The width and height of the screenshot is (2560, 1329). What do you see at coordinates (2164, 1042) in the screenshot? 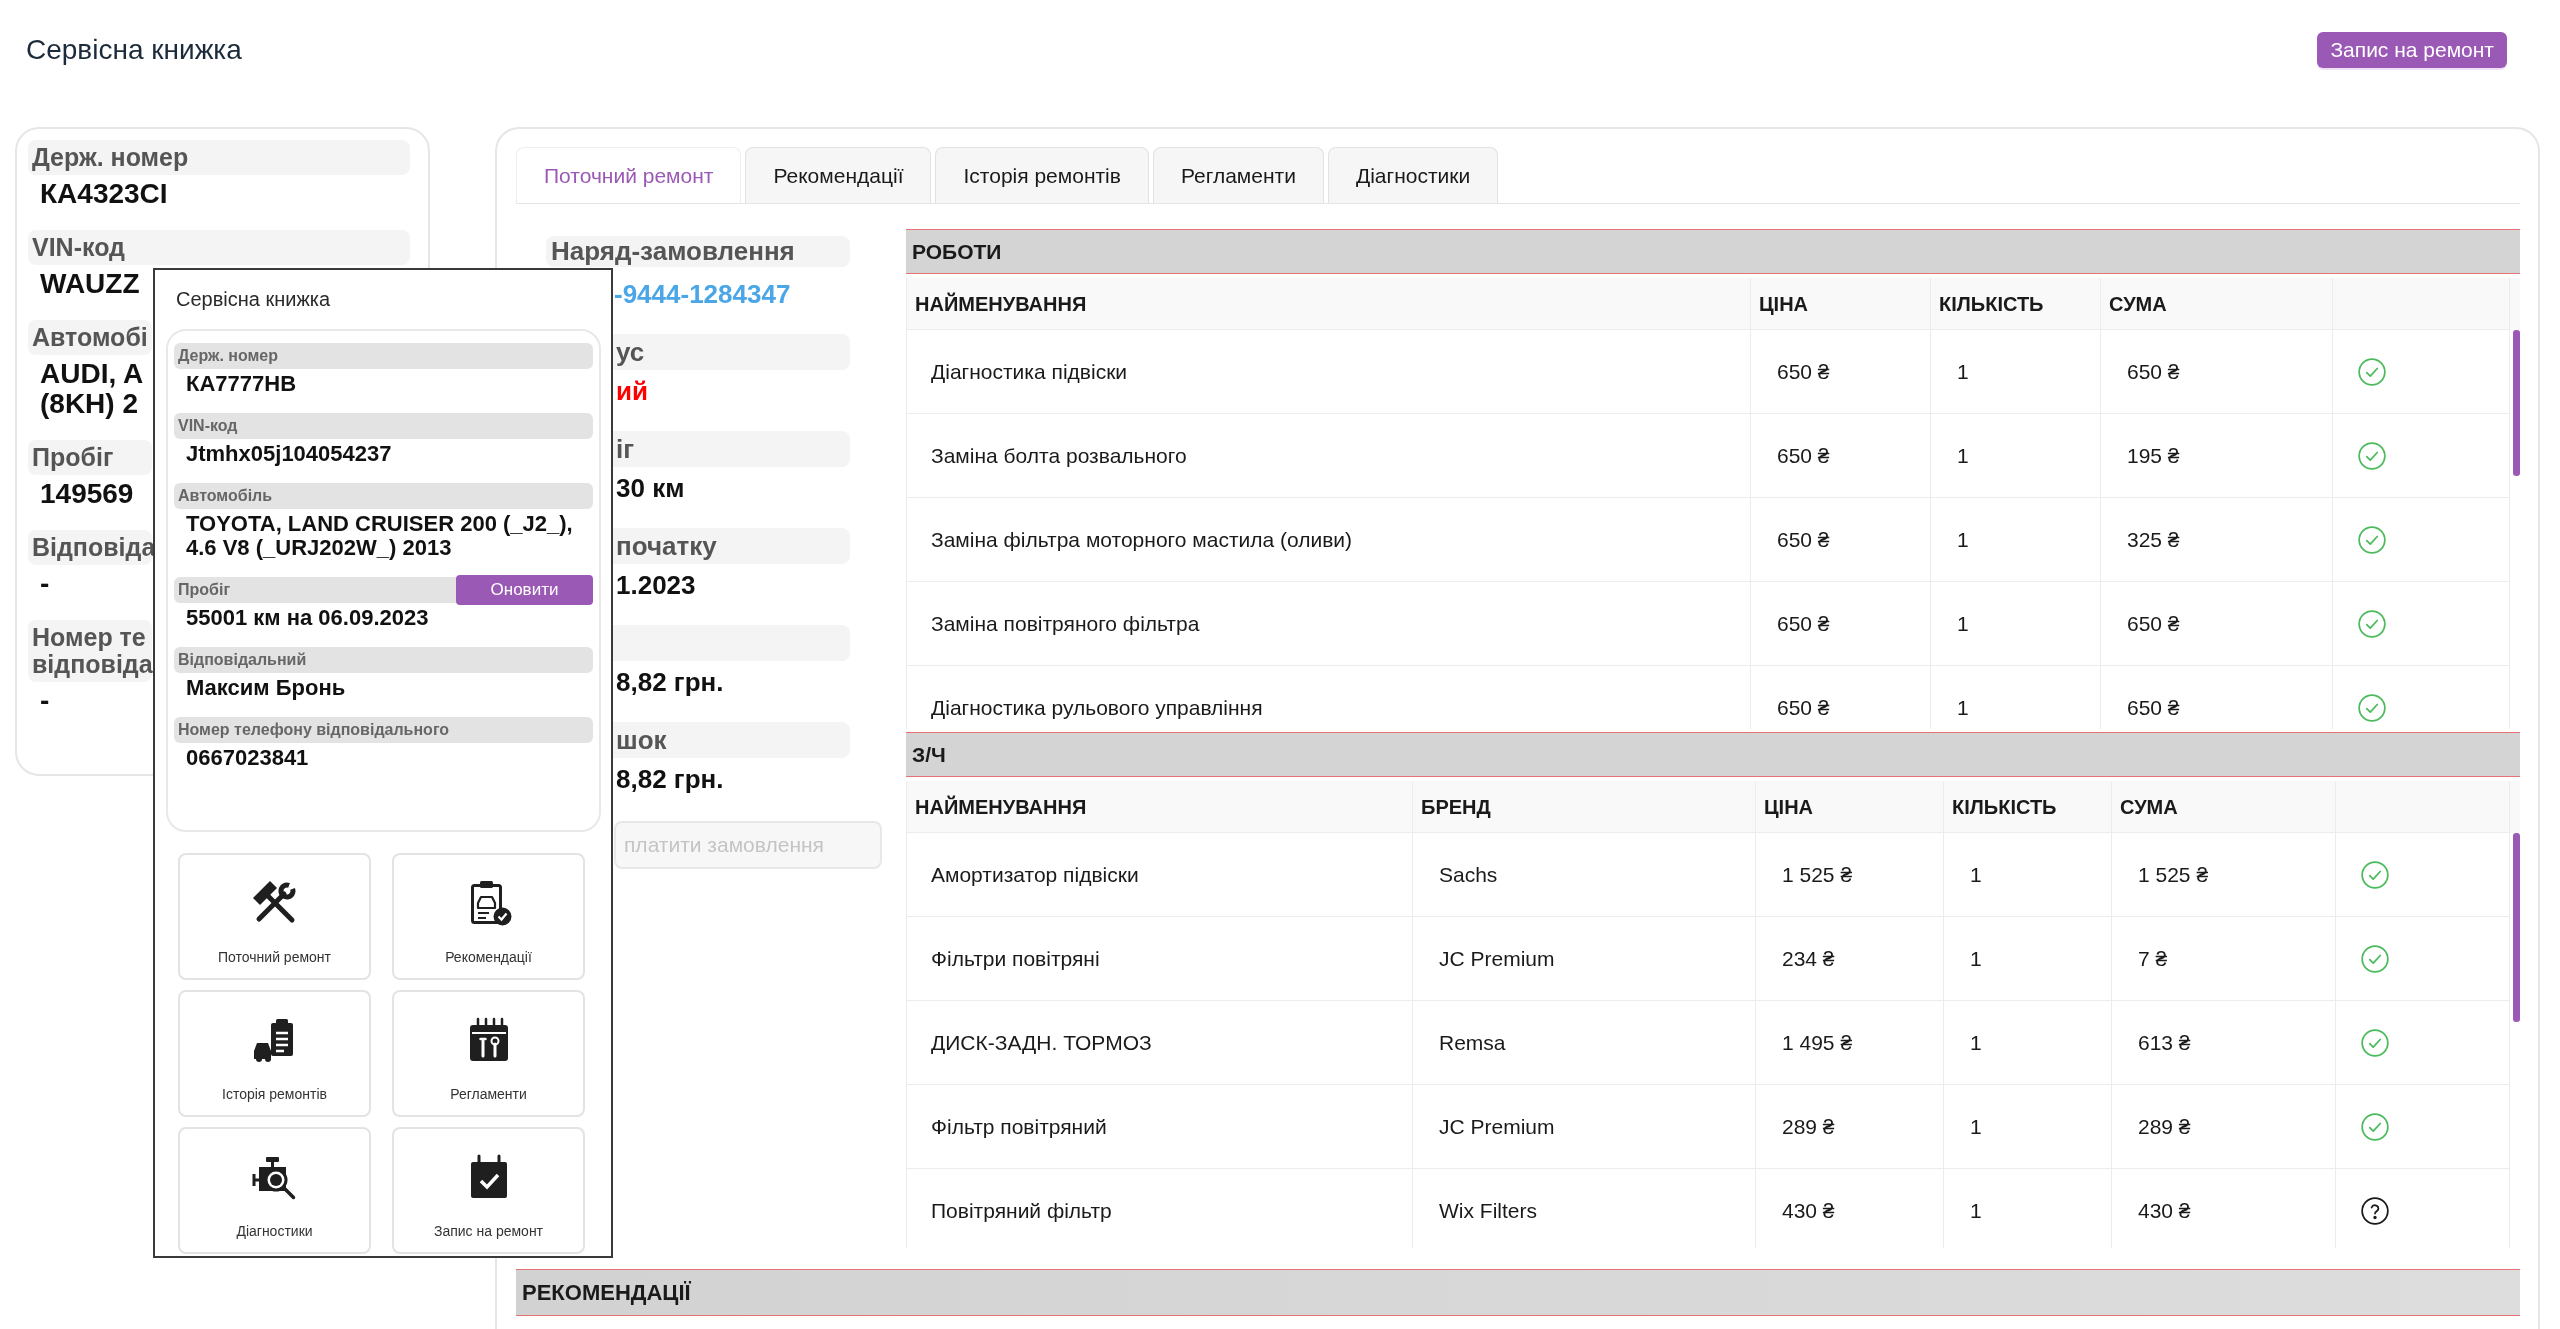
I see `amount: 613 ₴` at bounding box center [2164, 1042].